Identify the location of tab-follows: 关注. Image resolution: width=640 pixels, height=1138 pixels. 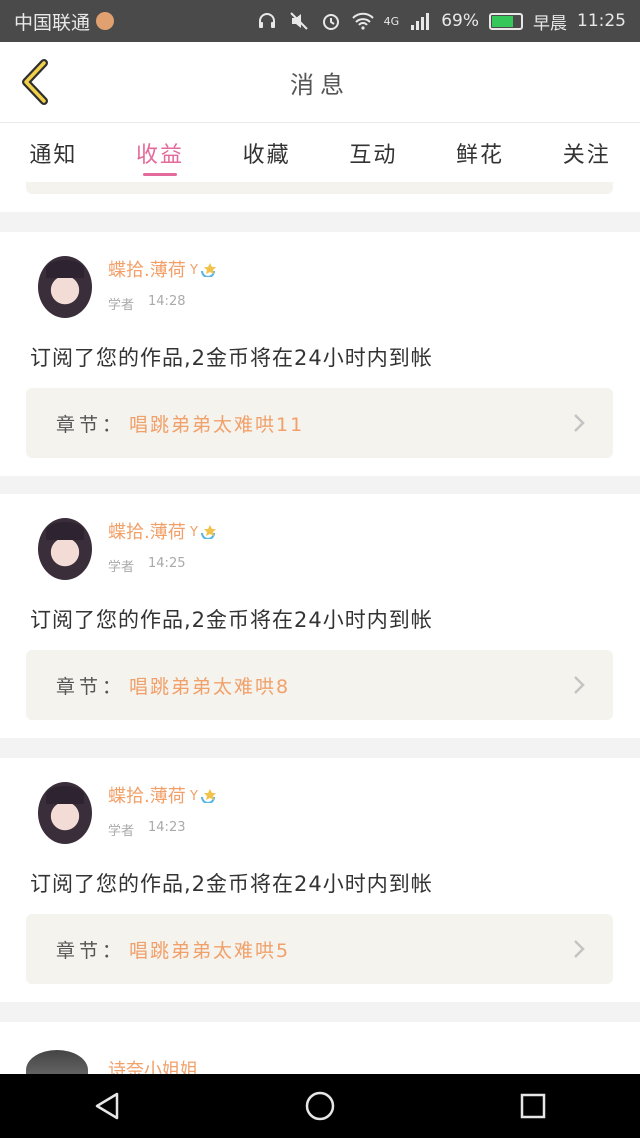
(586, 152).